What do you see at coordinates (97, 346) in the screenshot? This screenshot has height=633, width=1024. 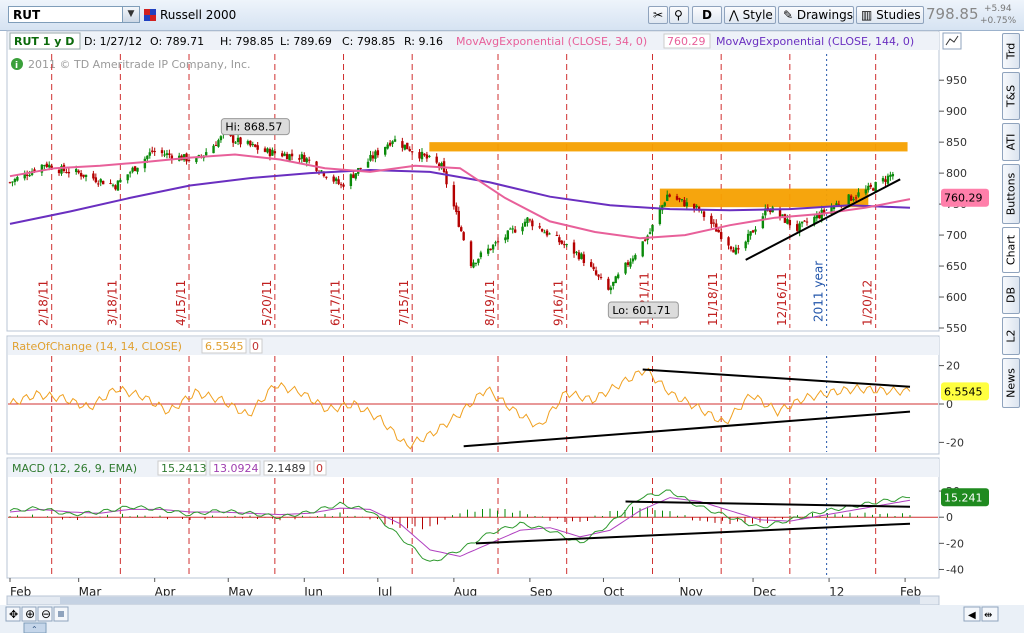 I see `roc-label: RateOfChange (14, 14, CLOSE)` at bounding box center [97, 346].